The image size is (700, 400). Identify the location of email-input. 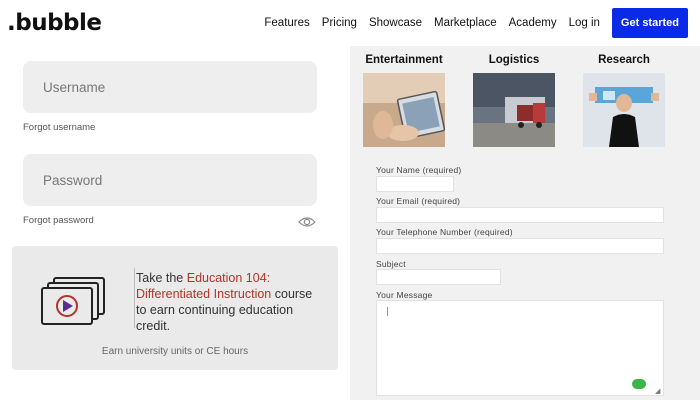
(520, 215).